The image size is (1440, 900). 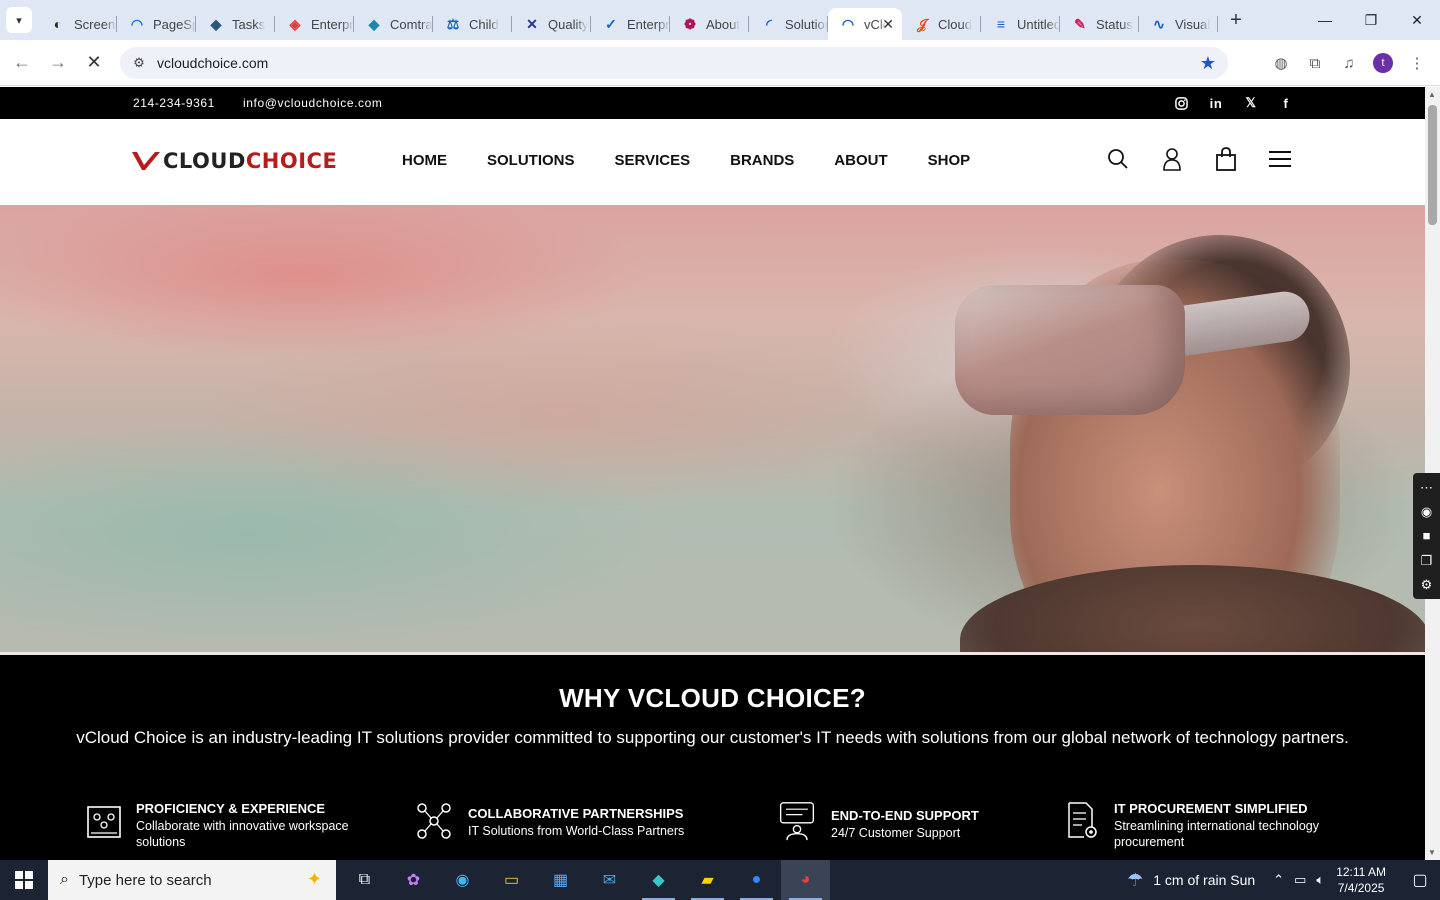 I want to click on show-hidden-icon: ⌃, so click(x=1278, y=880).